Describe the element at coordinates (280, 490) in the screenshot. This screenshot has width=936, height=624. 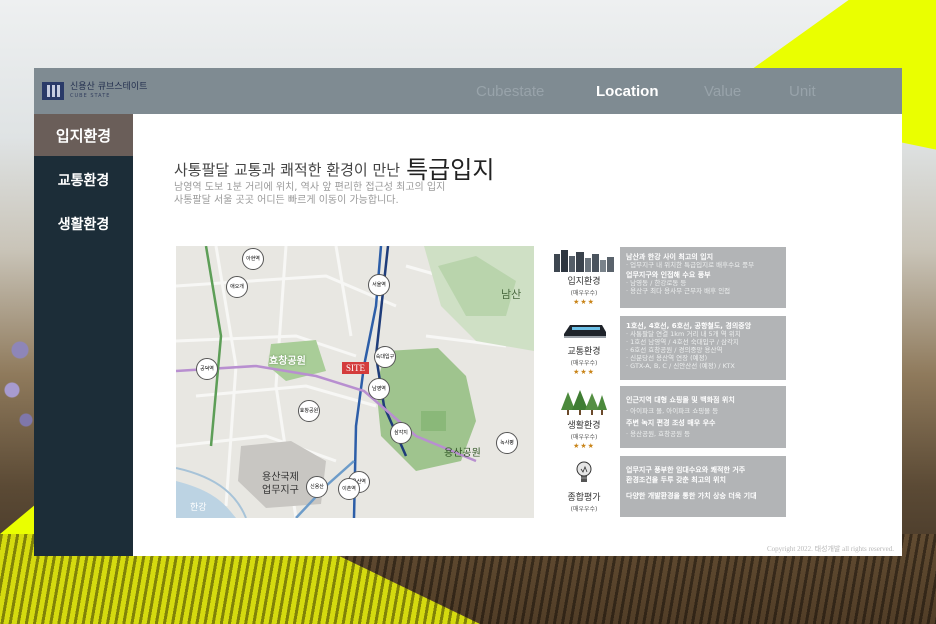
I see `map-label-intl-district-2: 업무지구` at that location.